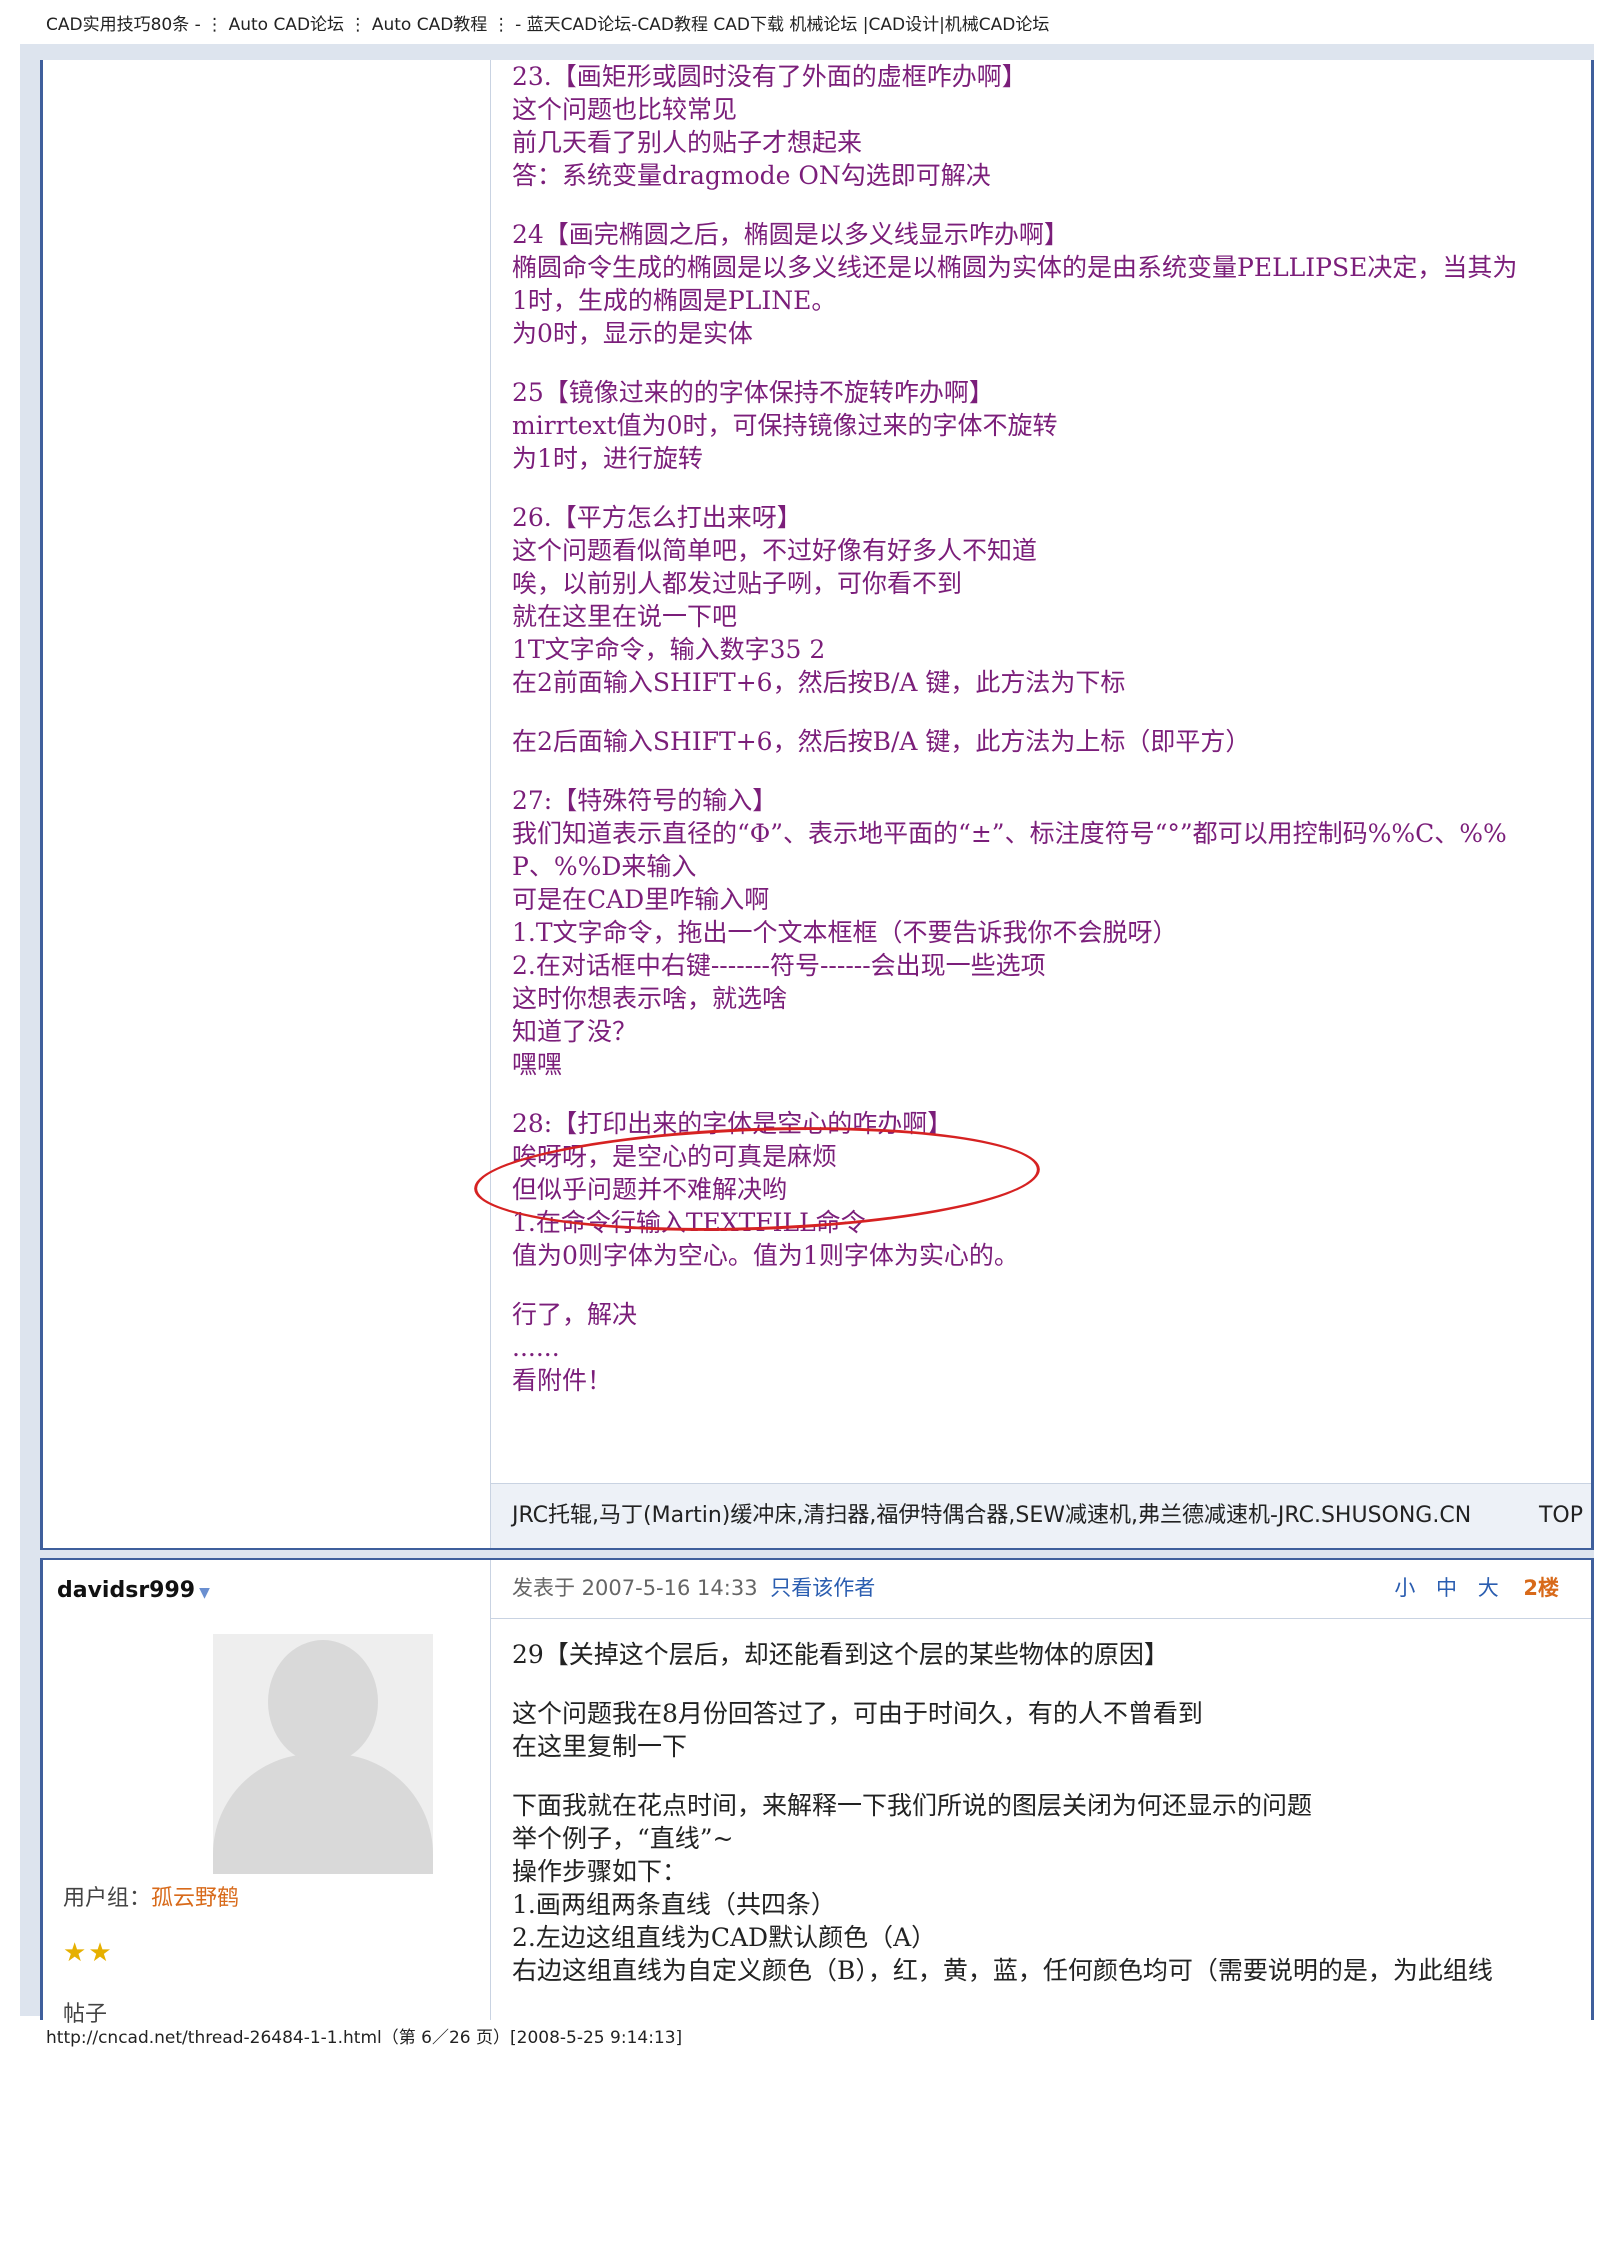 The width and height of the screenshot is (1598, 2246). What do you see at coordinates (881, 741) in the screenshot?
I see `text-line: 在2后面输入SHIFT+6，然后按B/A 键，此方法为上标（即平方）` at bounding box center [881, 741].